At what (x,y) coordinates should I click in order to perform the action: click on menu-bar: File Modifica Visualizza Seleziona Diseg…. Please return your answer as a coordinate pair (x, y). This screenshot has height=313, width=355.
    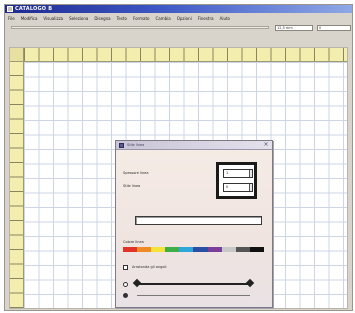
    Looking at the image, I should click on (178, 18).